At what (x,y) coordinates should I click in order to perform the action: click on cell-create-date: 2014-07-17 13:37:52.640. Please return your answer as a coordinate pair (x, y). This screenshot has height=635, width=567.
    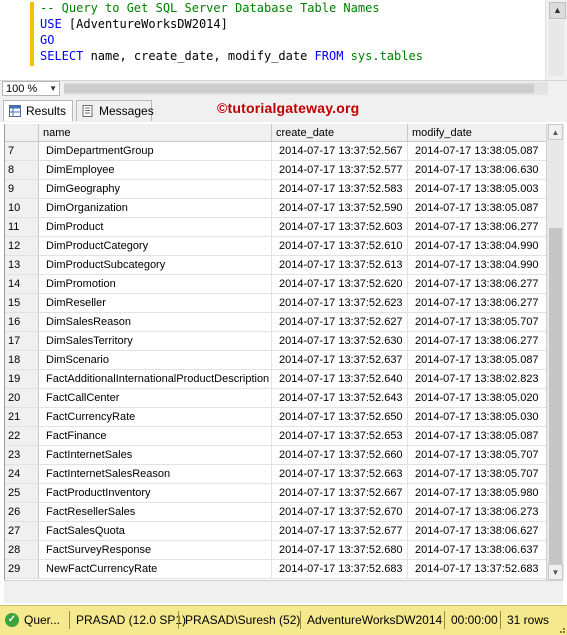
    Looking at the image, I should click on (340, 379).